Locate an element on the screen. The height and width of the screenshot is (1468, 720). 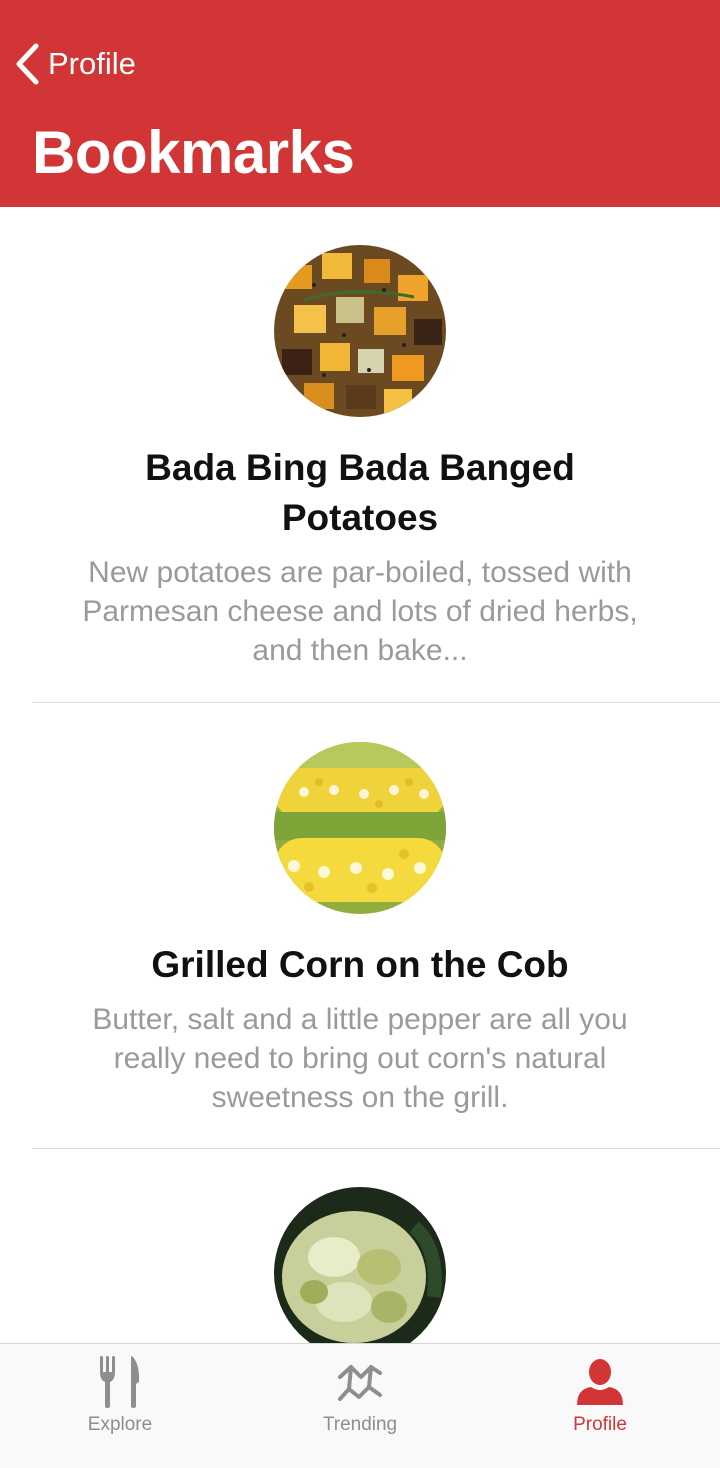
back-button: Profile is located at coordinates (75, 64).